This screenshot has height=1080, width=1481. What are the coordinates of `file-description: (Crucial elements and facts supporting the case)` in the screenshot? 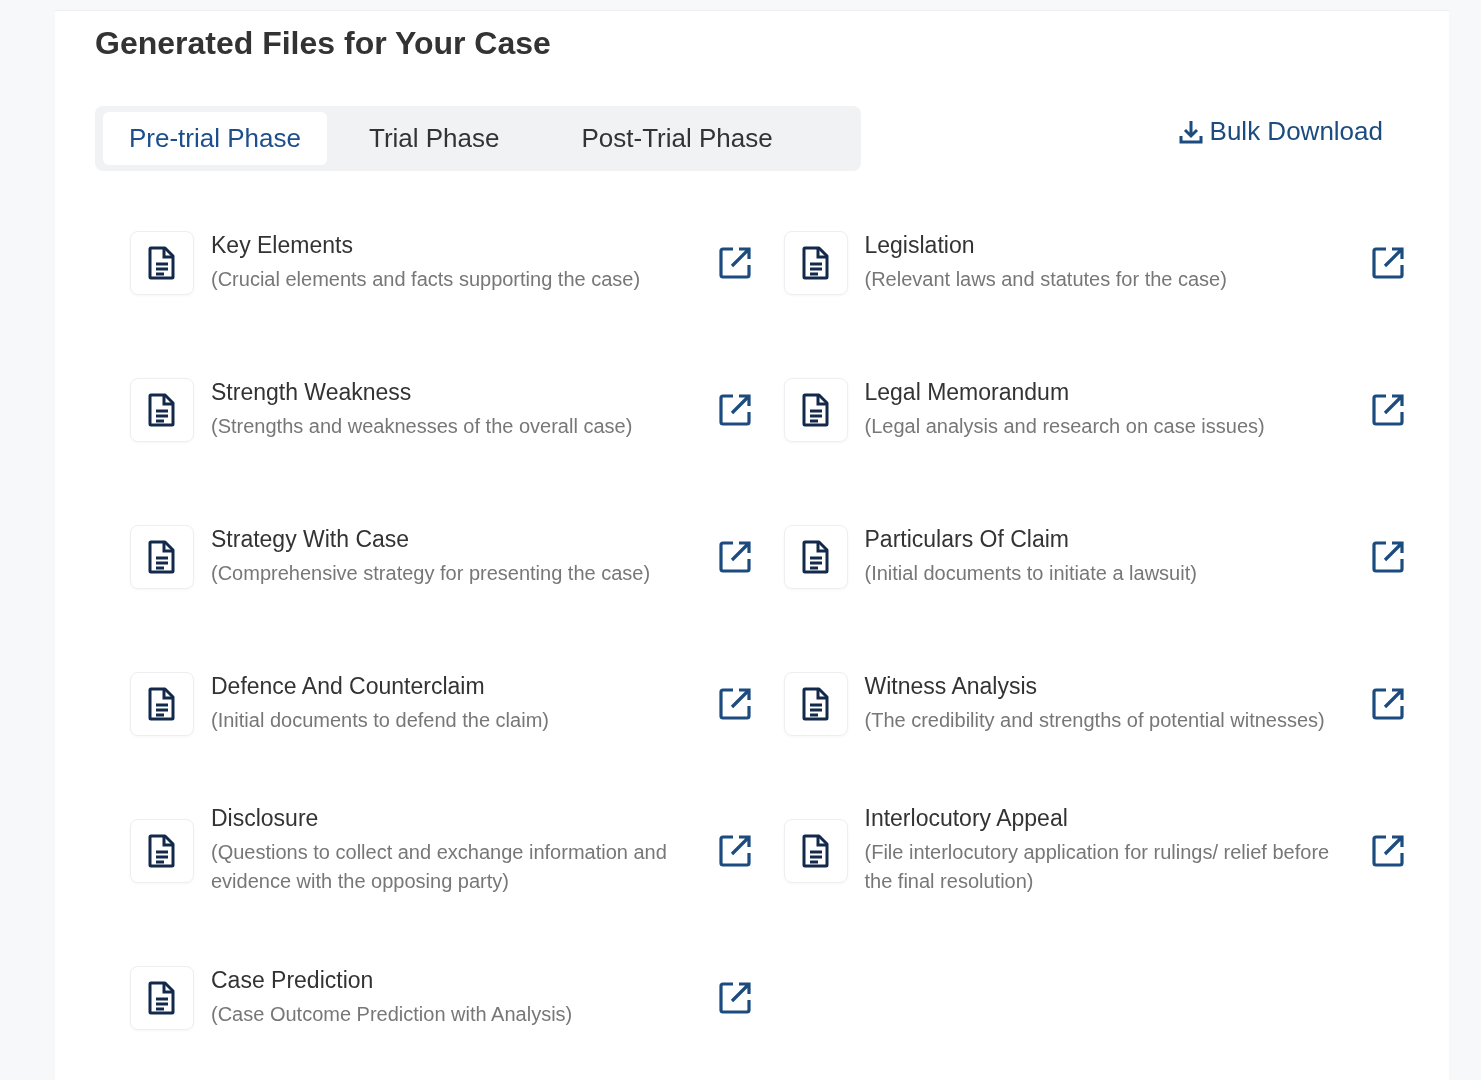 It's located at (426, 279).